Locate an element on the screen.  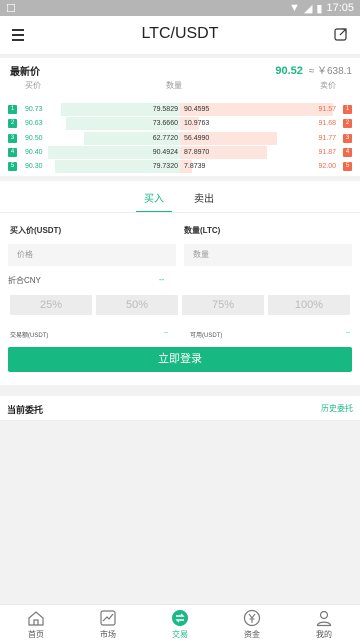
order-history-link: 历史委托 is located at coordinates (337, 408).